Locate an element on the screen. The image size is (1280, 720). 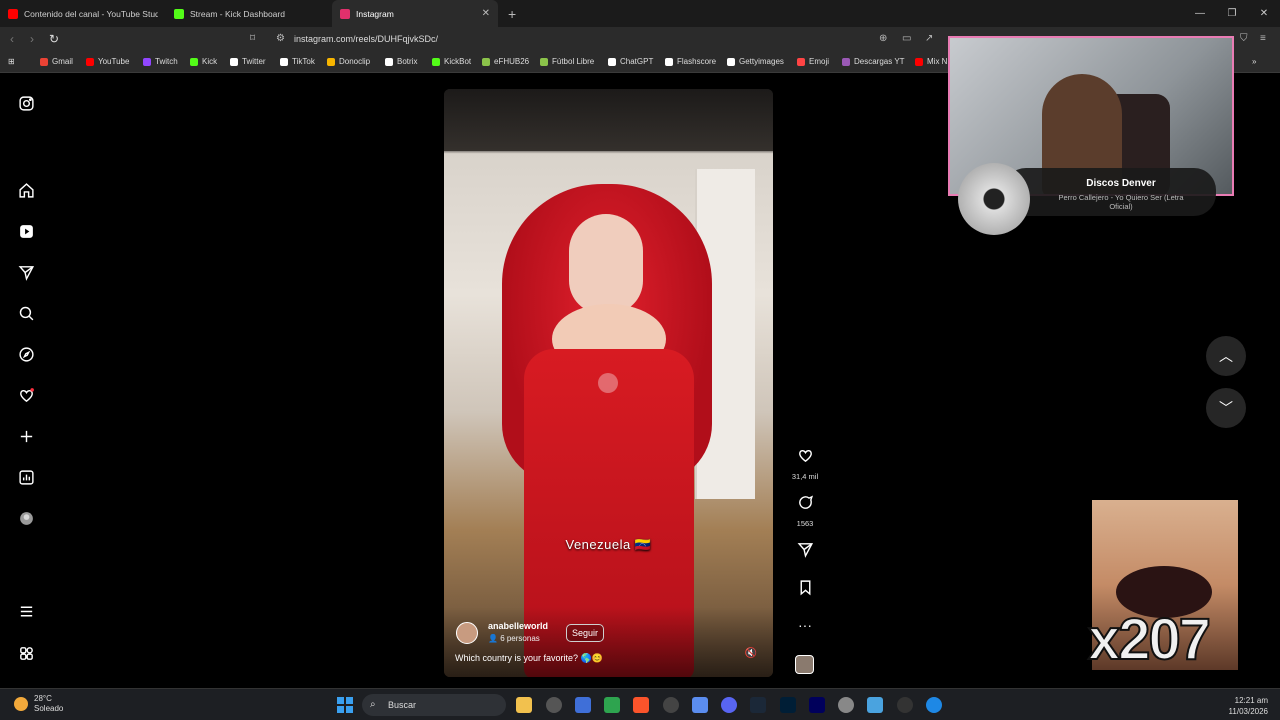
bookmark-tiktok: TikTok is located at coordinates (297, 61).